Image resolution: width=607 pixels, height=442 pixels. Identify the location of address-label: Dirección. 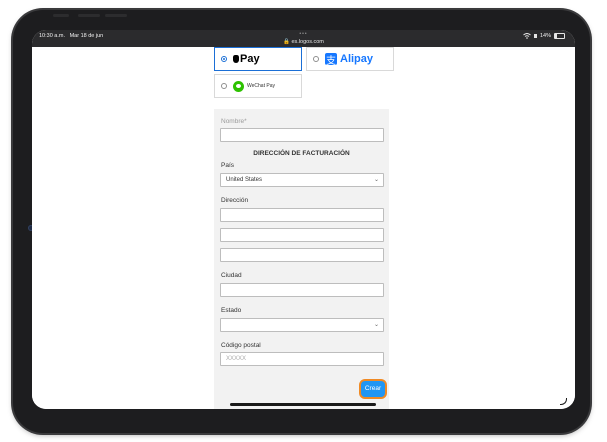
(235, 200).